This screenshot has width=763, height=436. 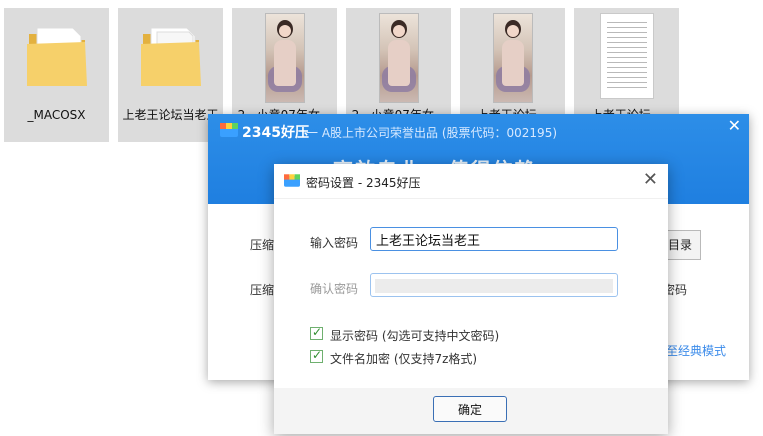 What do you see at coordinates (471, 181) in the screenshot?
I see `dialog-titlebar: 密码设置 - 2345好压 ✕` at bounding box center [471, 181].